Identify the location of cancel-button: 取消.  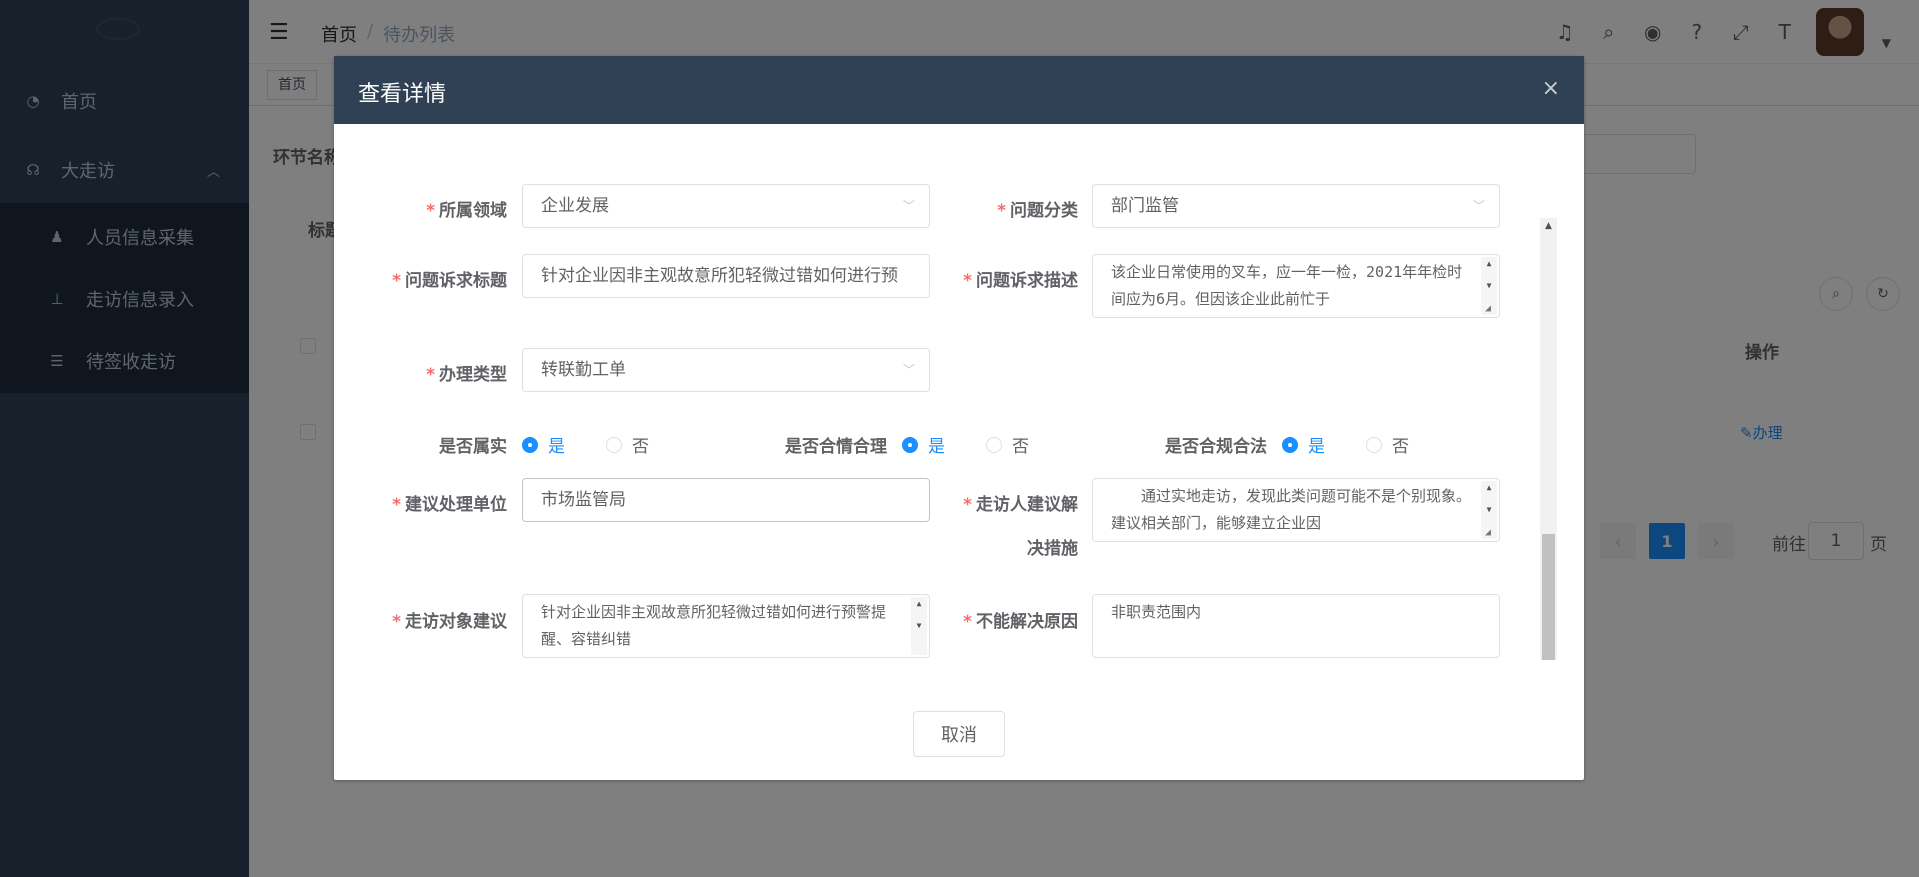
(959, 734).